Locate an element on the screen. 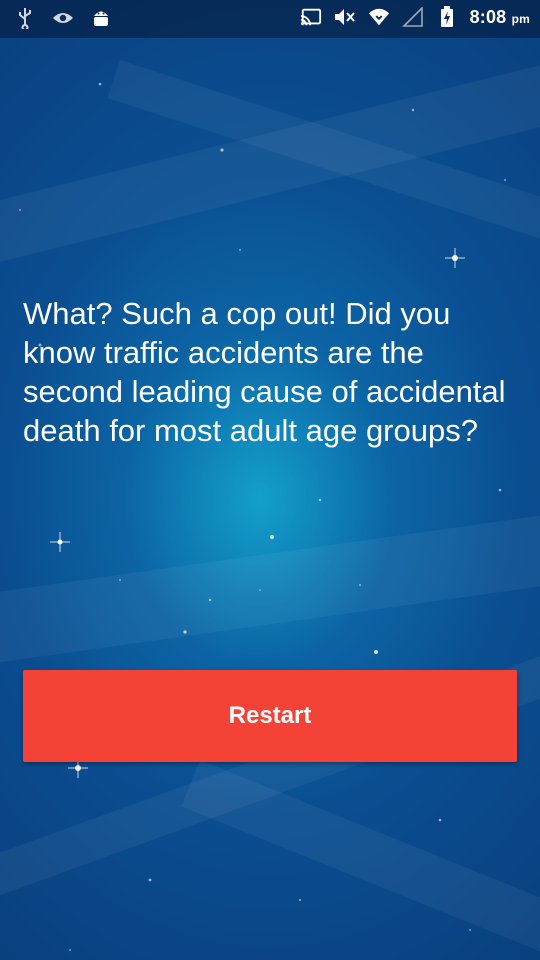 This screenshot has height=960, width=540. restart-button: Restart is located at coordinates (270, 716).